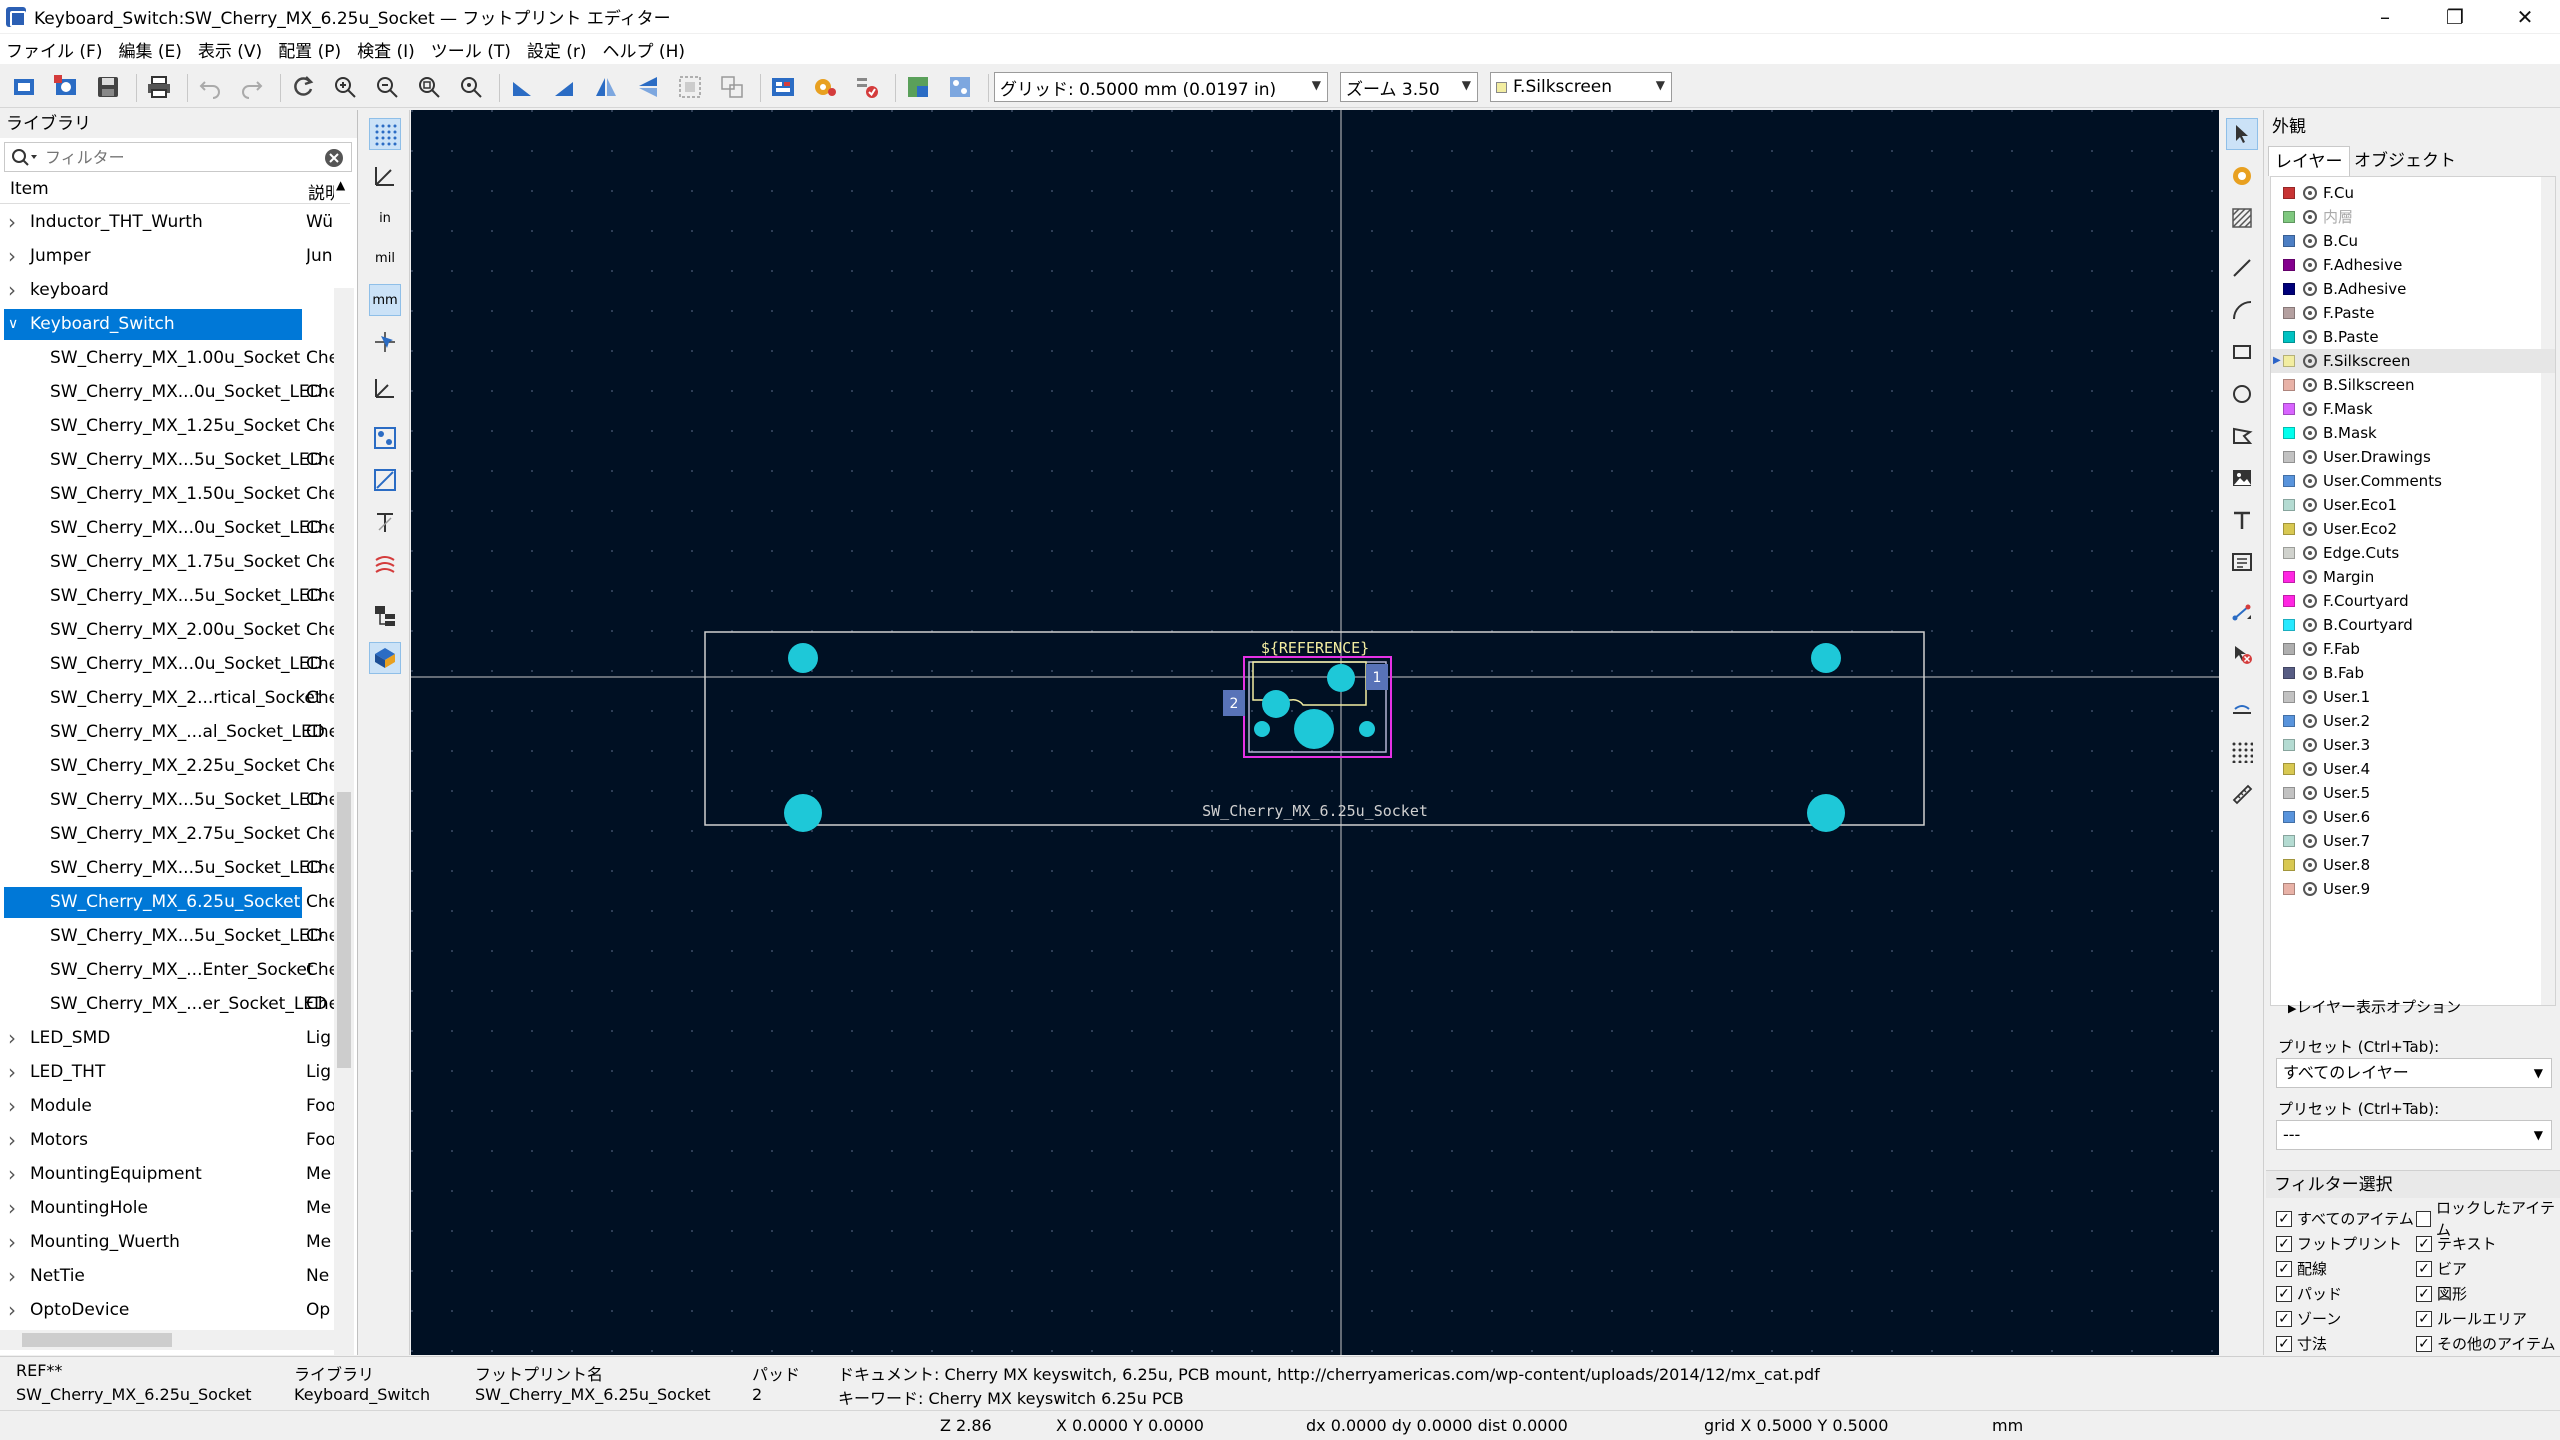  I want to click on load-footprint-icon, so click(66, 87).